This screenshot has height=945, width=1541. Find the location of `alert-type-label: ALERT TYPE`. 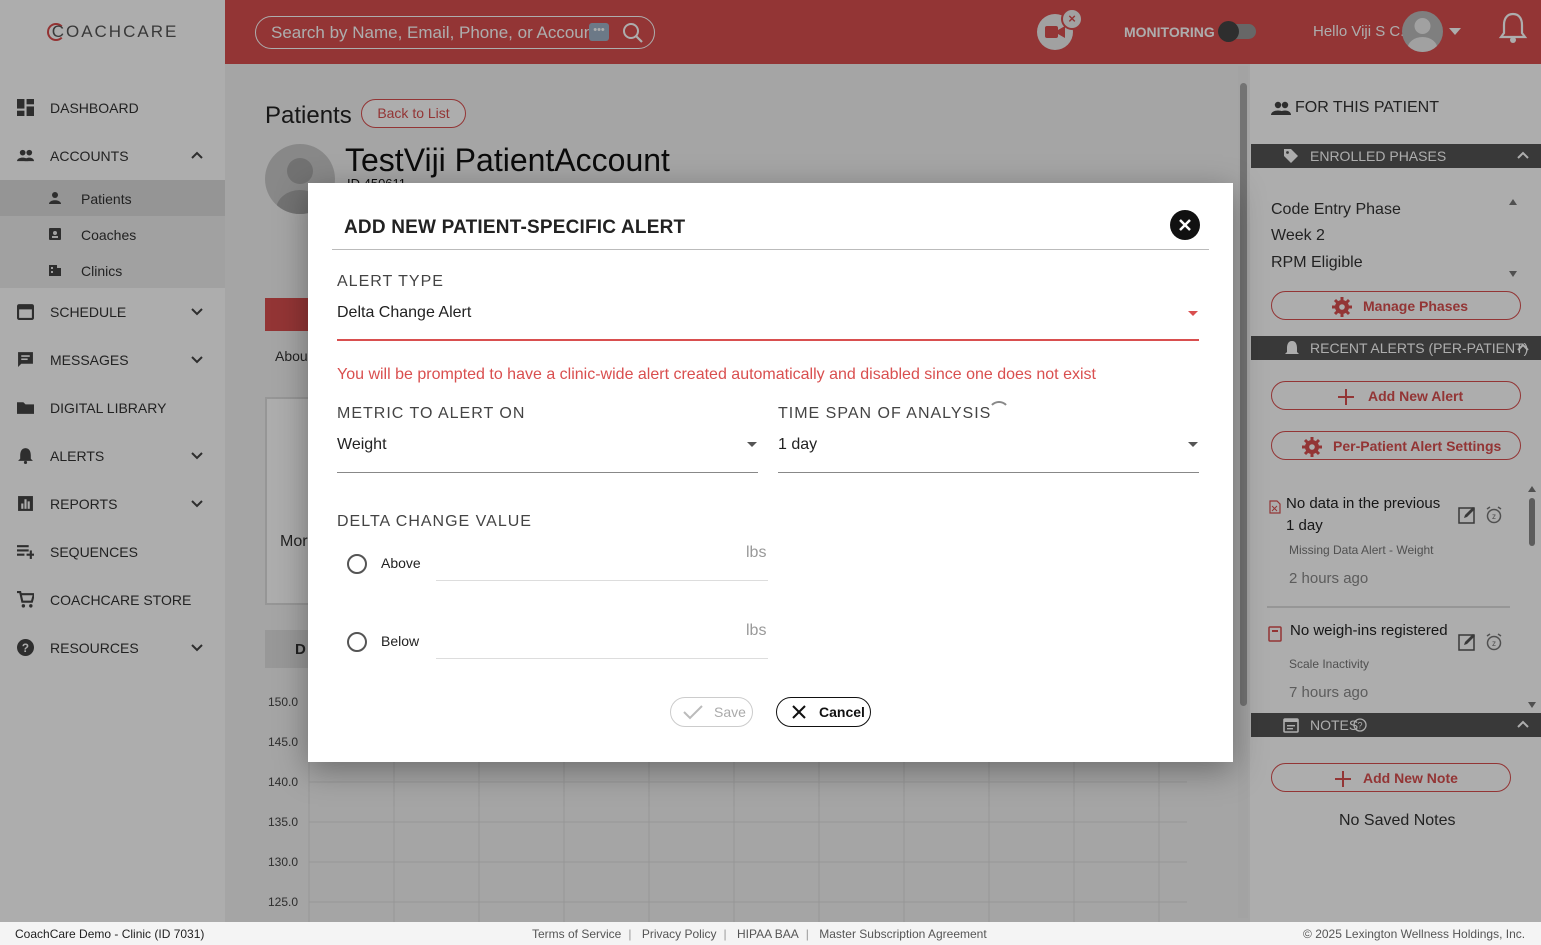

alert-type-label: ALERT TYPE is located at coordinates (390, 281).